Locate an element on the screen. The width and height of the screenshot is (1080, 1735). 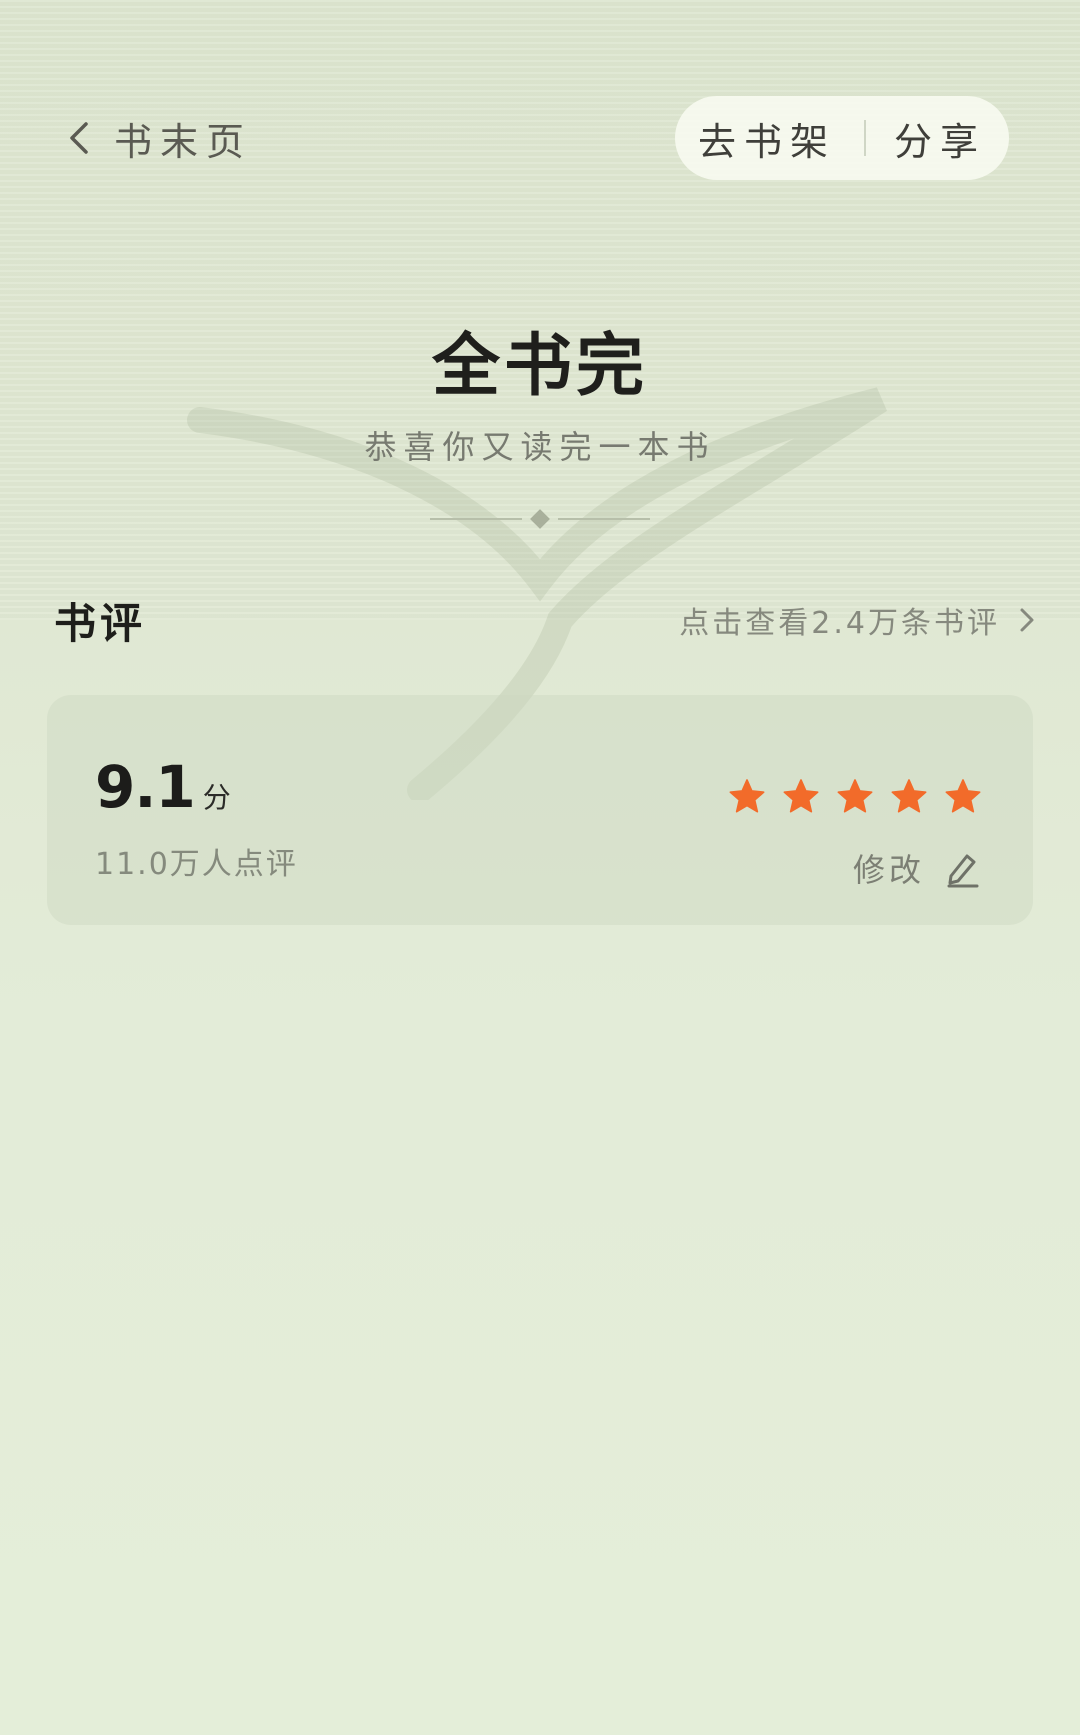
rating-card: 9.1 分 11.0万人点评 修改 is located at coordinates (540, 810).